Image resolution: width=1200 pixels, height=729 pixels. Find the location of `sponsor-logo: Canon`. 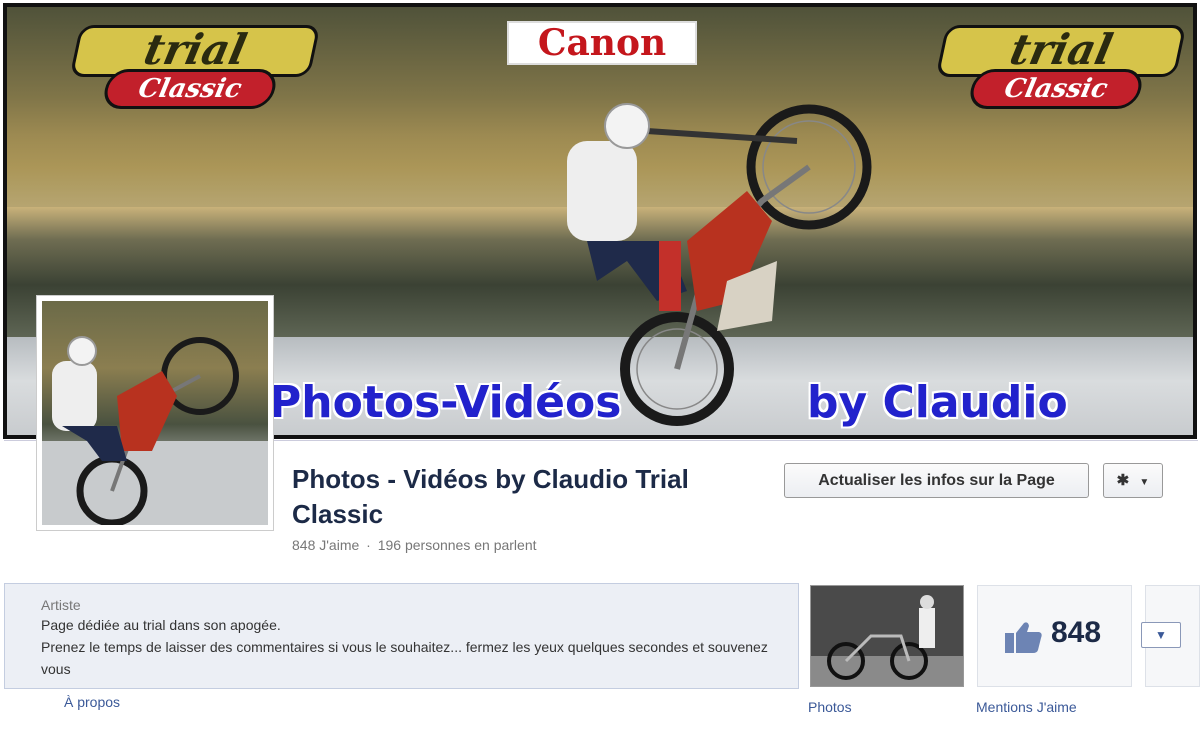

sponsor-logo: Canon is located at coordinates (602, 43).